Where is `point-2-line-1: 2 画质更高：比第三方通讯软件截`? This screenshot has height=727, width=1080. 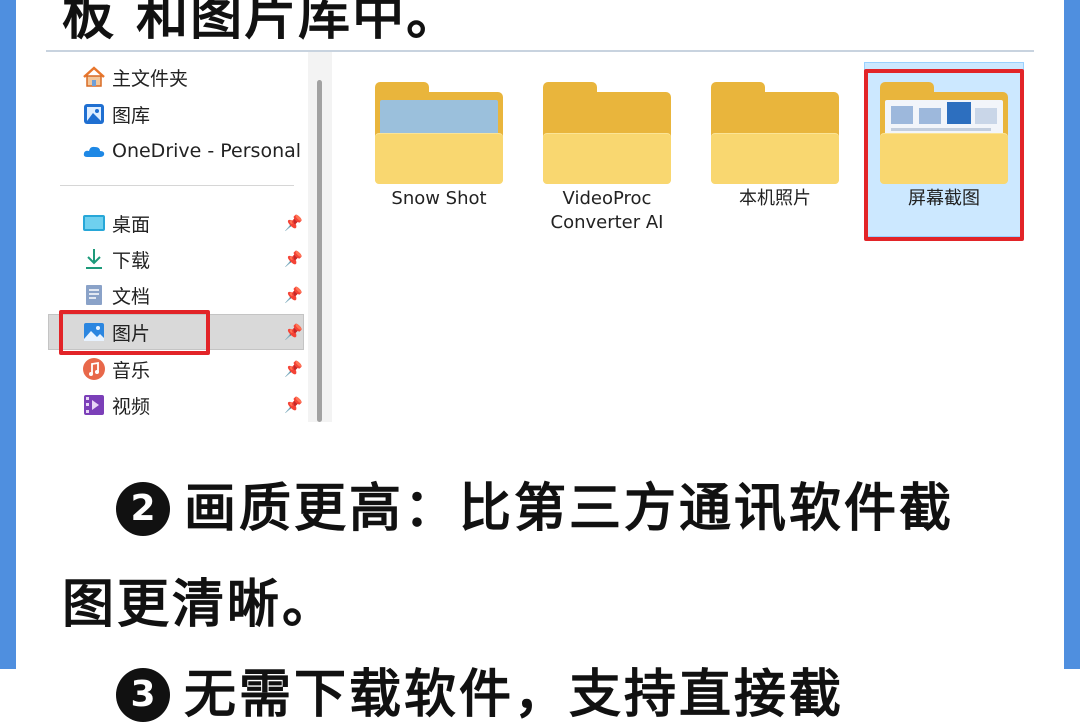 point-2-line-1: 2 画质更高：比第三方通讯软件截 is located at coordinates (535, 503).